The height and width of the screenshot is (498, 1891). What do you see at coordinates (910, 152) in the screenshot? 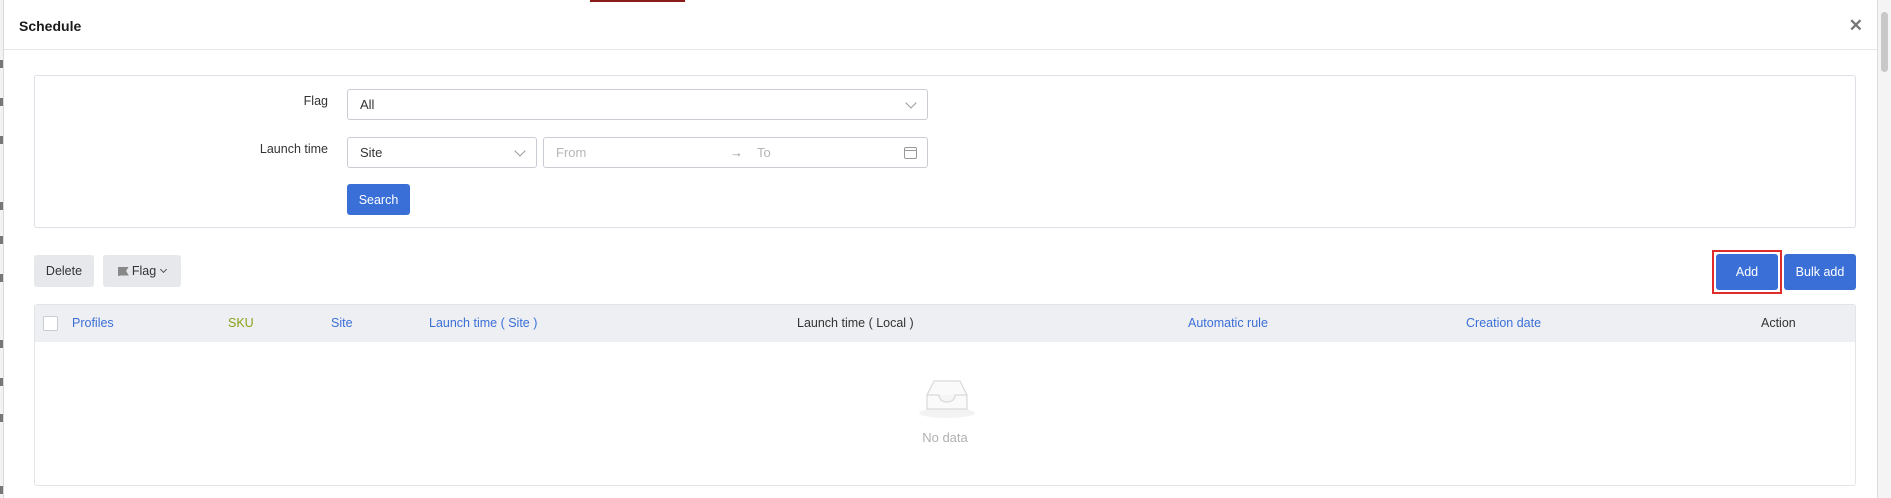
I see `calendar-icon` at bounding box center [910, 152].